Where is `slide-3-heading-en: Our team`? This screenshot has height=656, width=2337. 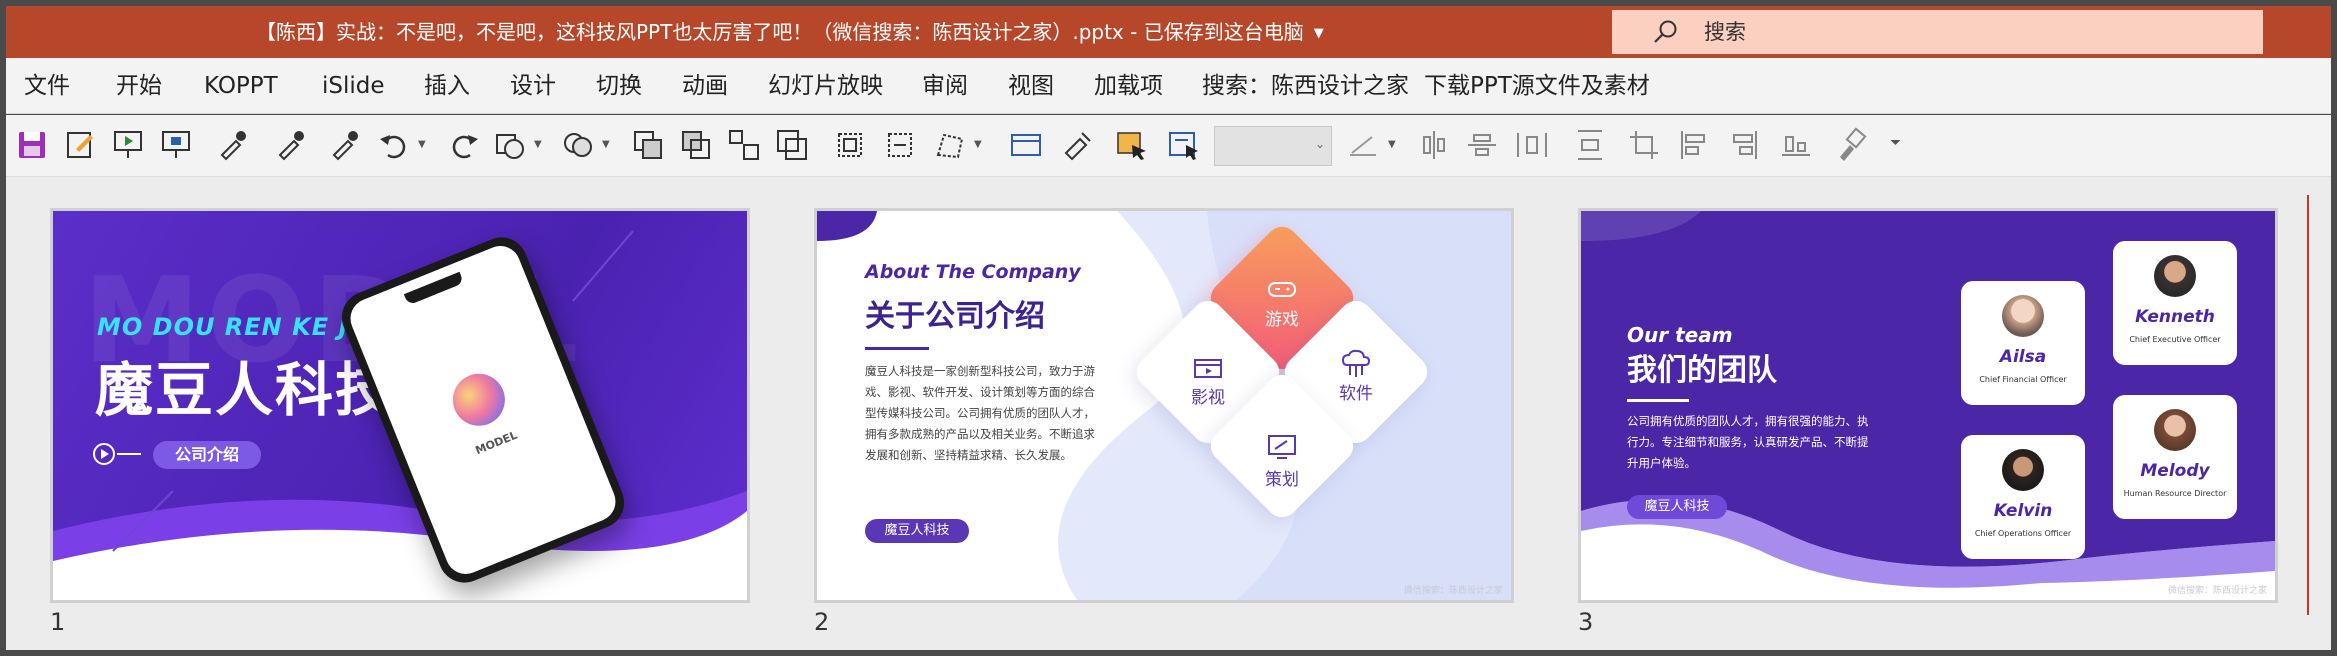
slide-3-heading-en: Our team is located at coordinates (1680, 335).